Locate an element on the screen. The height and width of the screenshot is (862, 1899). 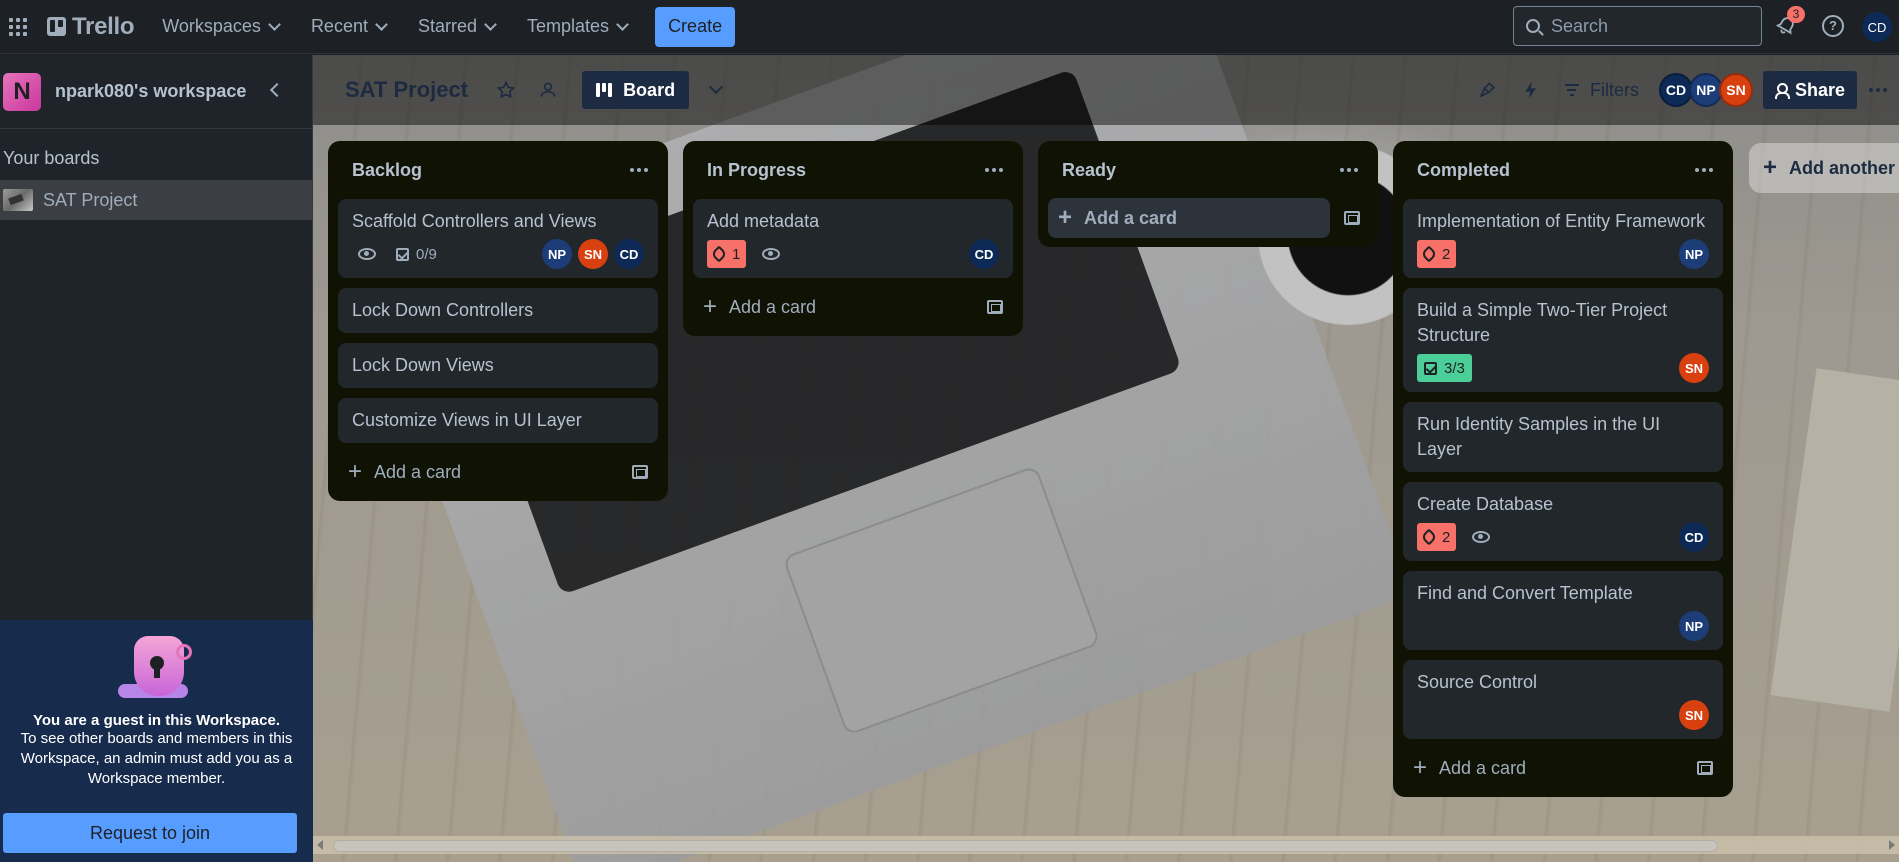
list-title: Backlog is located at coordinates (387, 170).